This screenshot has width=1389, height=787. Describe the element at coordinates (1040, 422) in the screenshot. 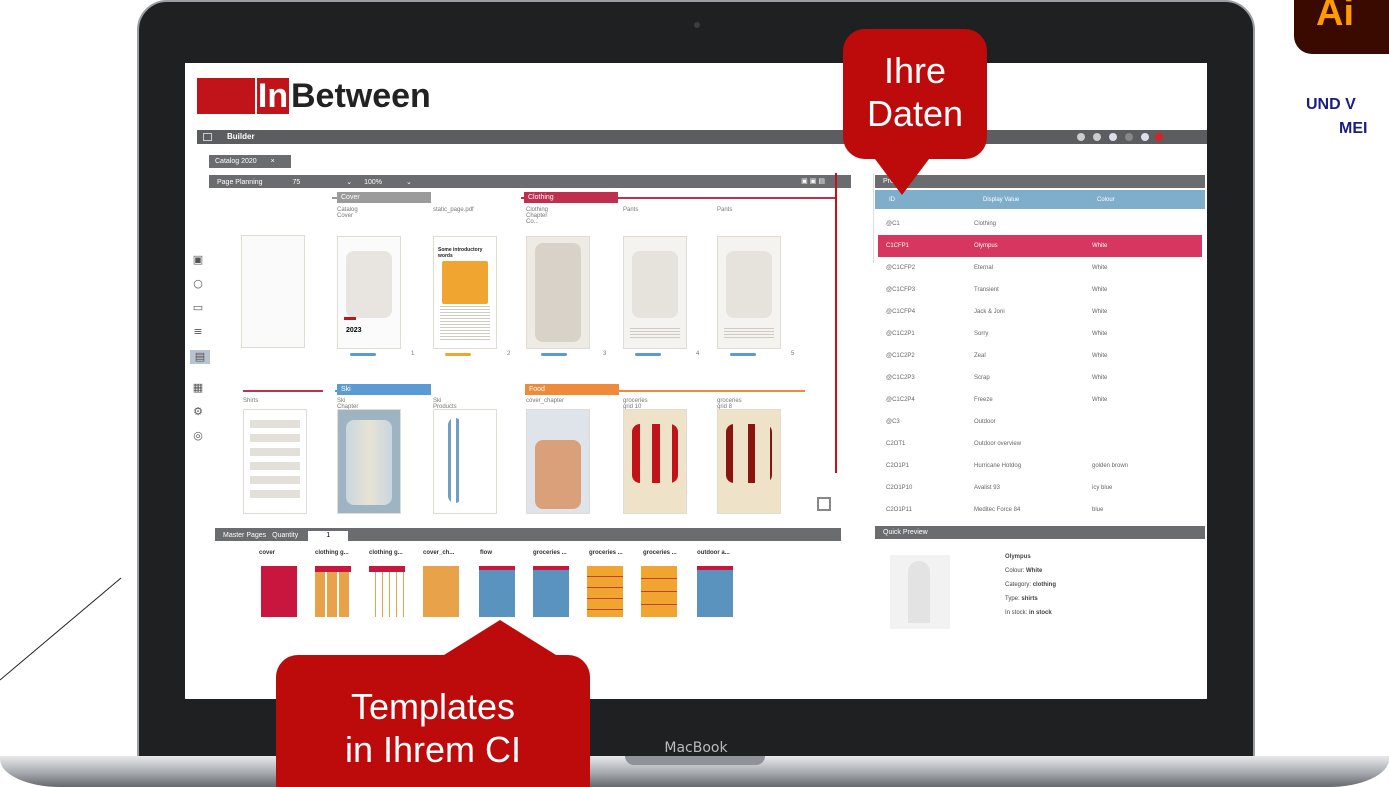

I see `product-row: @C3 Outdoor` at that location.